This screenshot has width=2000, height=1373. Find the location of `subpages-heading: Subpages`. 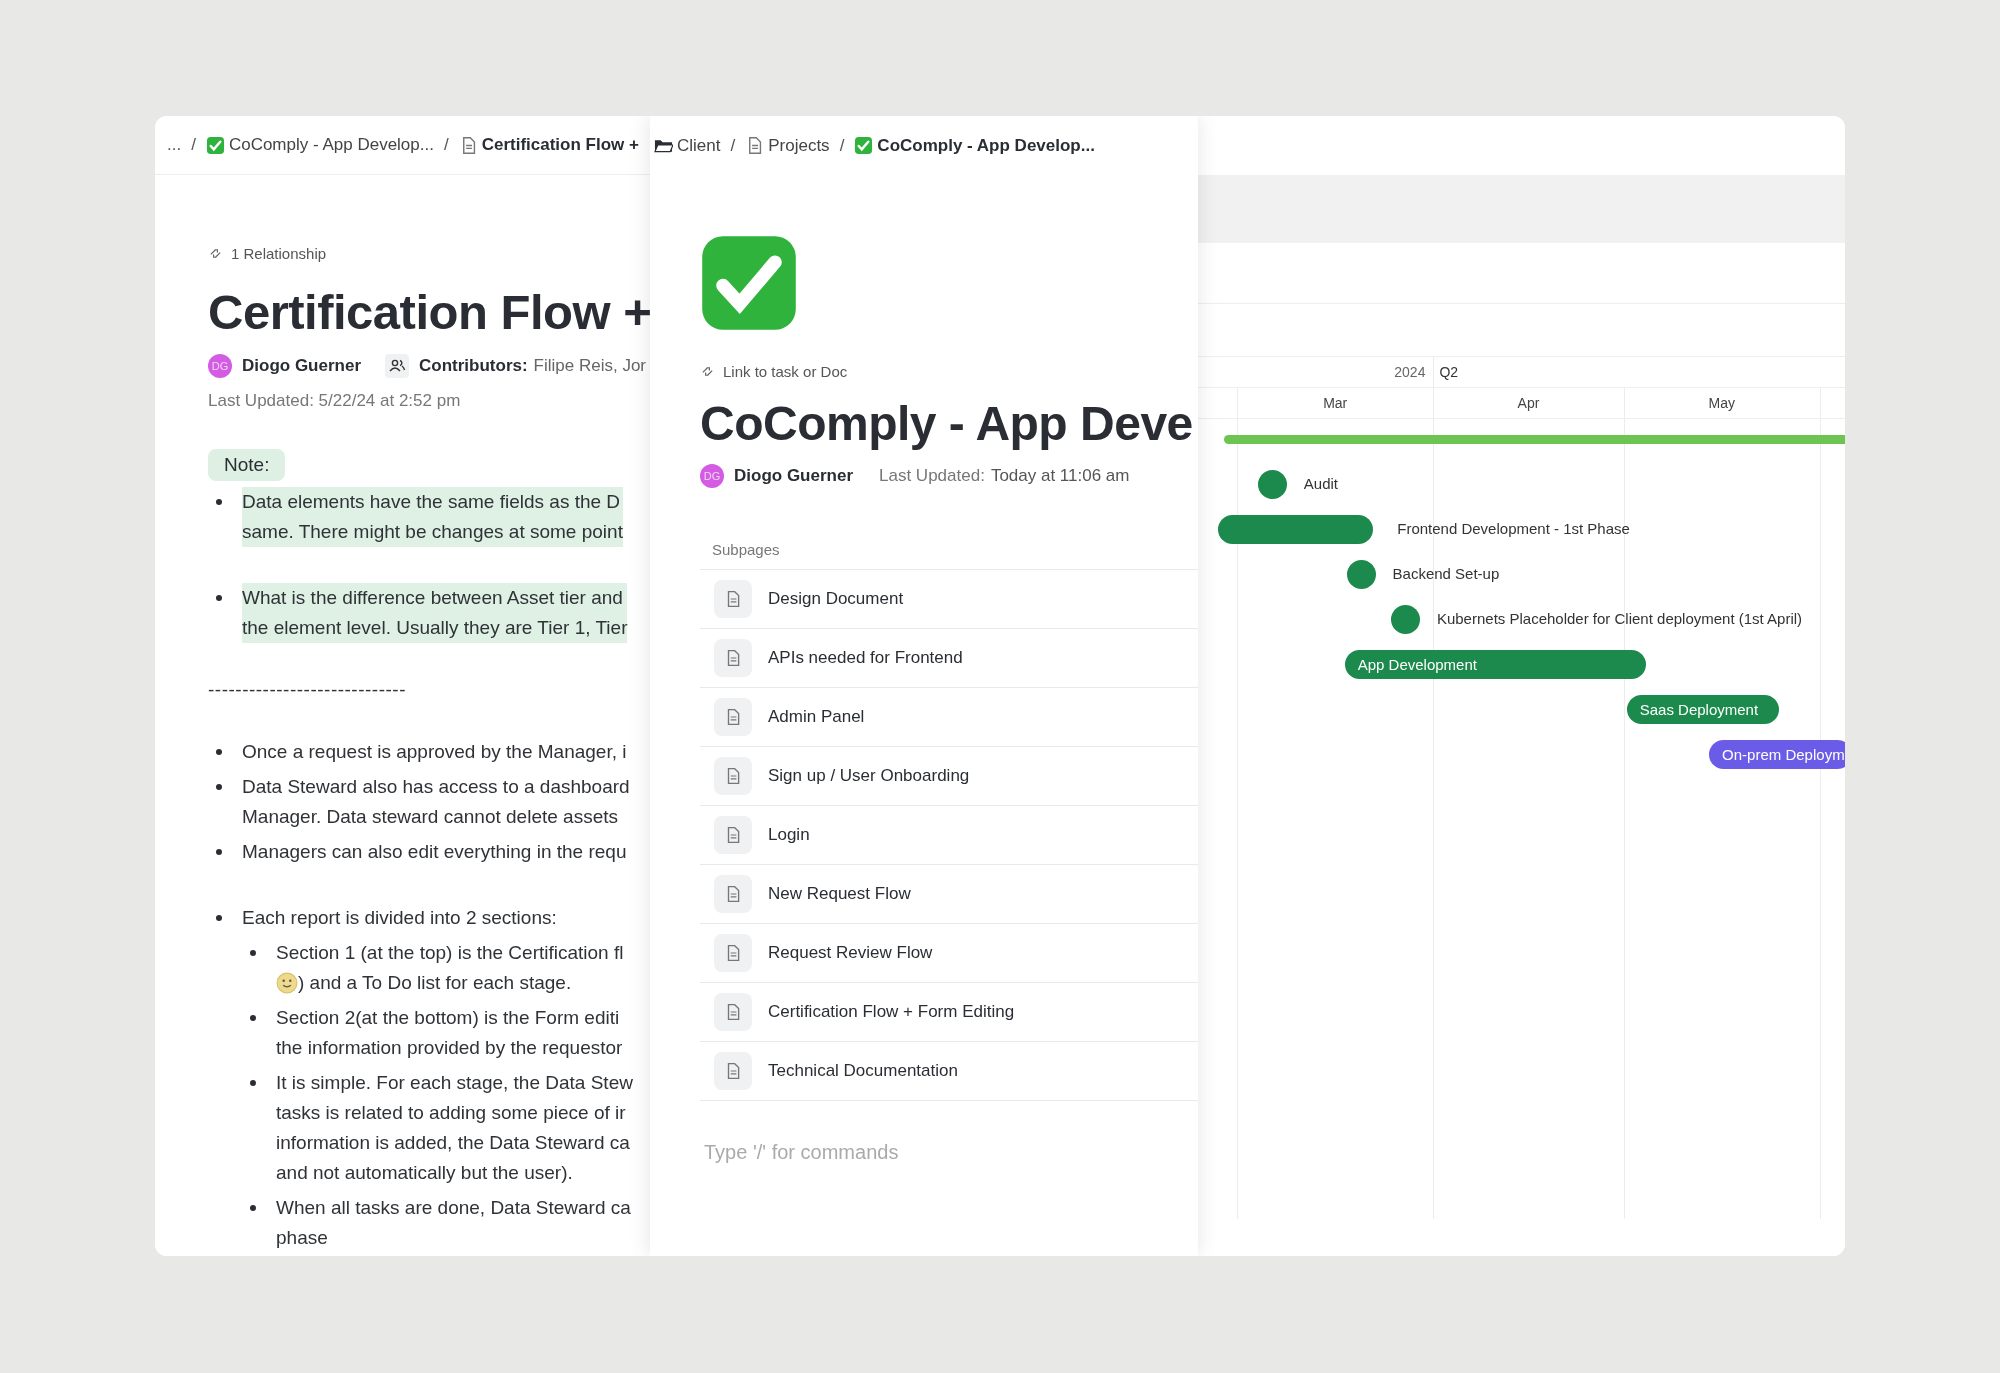

subpages-heading: Subpages is located at coordinates (949, 552).